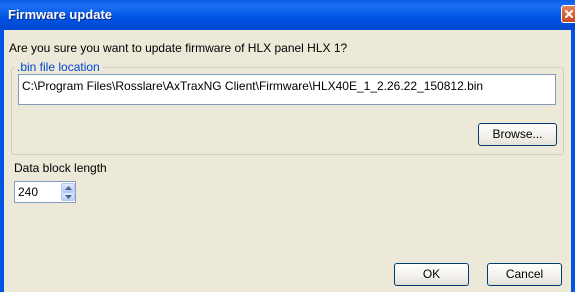 This screenshot has height=292, width=575. Describe the element at coordinates (28, 192) in the screenshot. I see `data-block-length-value: 240` at that location.